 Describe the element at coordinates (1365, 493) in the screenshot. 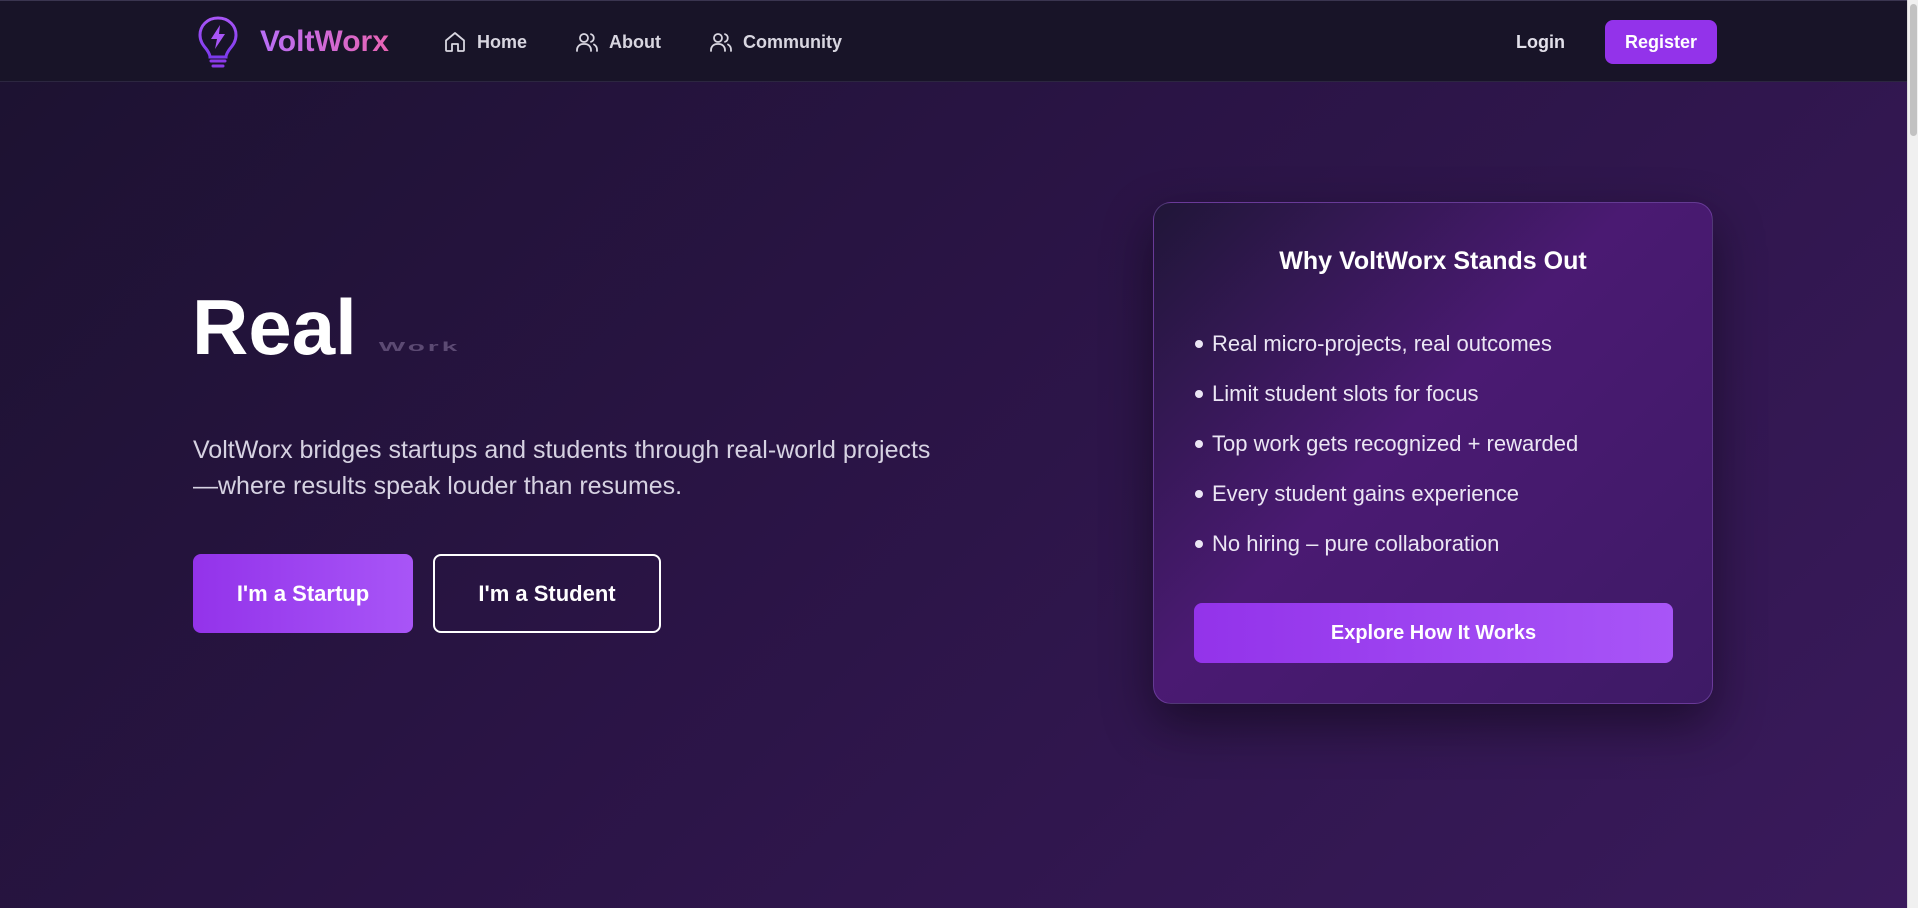

I see `list-item-text: Every student gains experience` at that location.